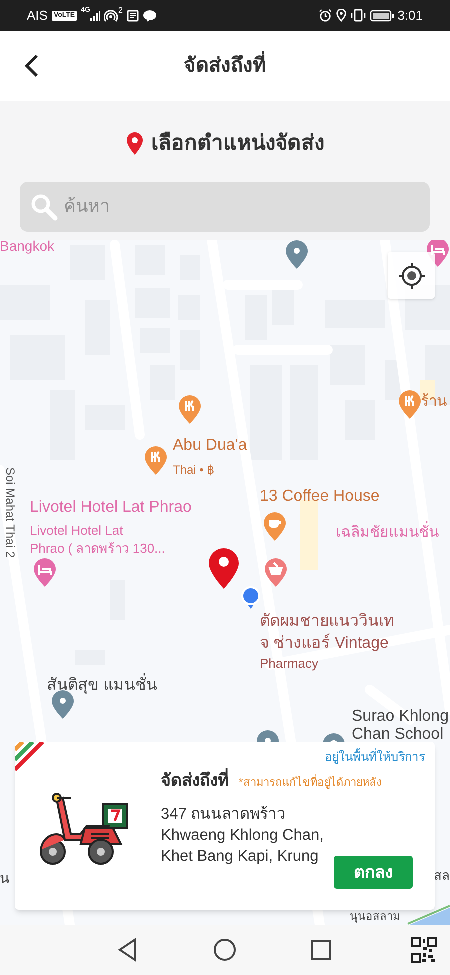  I want to click on recents-nav-button, so click(321, 950).